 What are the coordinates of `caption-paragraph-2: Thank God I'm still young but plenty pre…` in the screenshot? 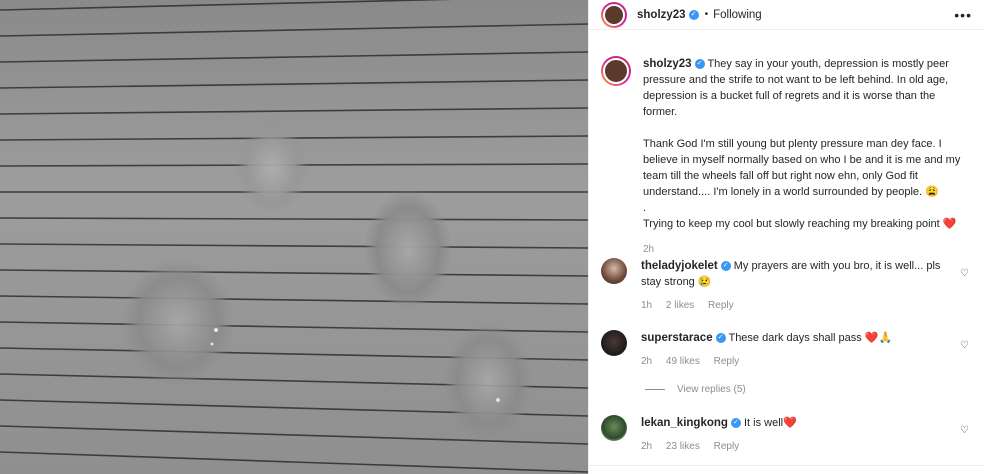 It's located at (802, 168).